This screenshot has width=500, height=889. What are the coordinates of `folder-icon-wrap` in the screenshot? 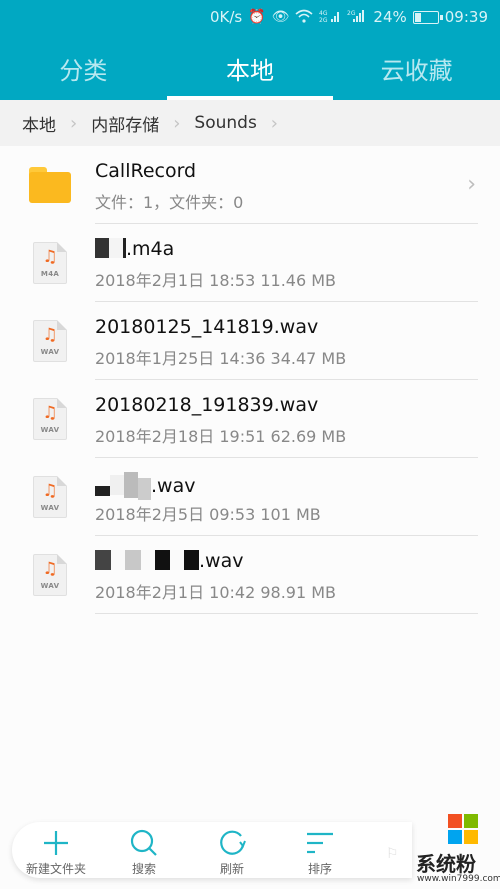 It's located at (50, 185).